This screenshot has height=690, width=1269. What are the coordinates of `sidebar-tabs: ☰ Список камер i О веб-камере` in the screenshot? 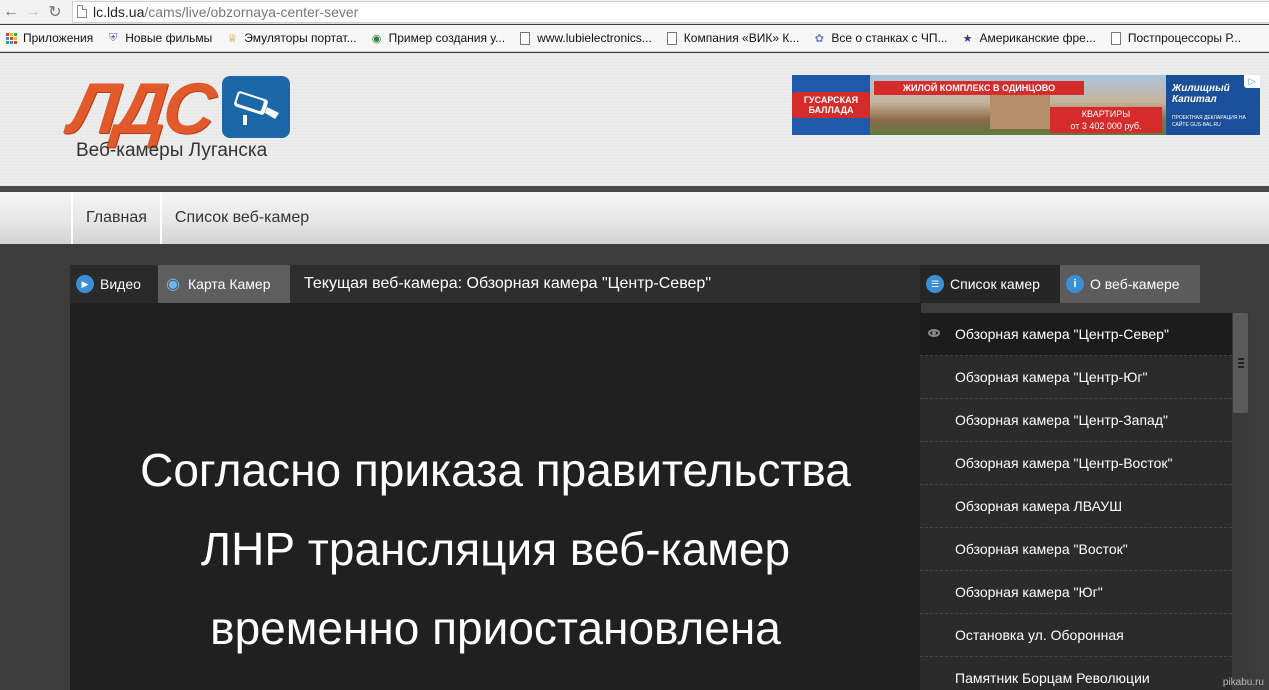 It's located at (1060, 284).